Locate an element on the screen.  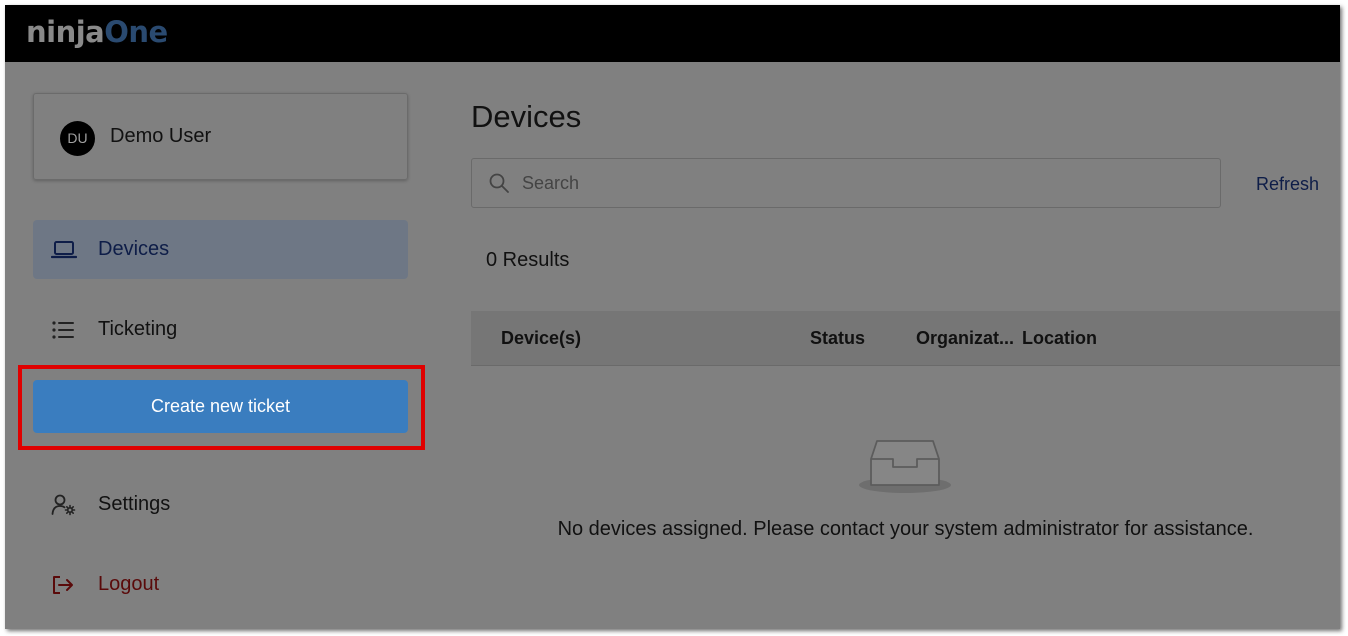
laptop-icon is located at coordinates (69, 250).